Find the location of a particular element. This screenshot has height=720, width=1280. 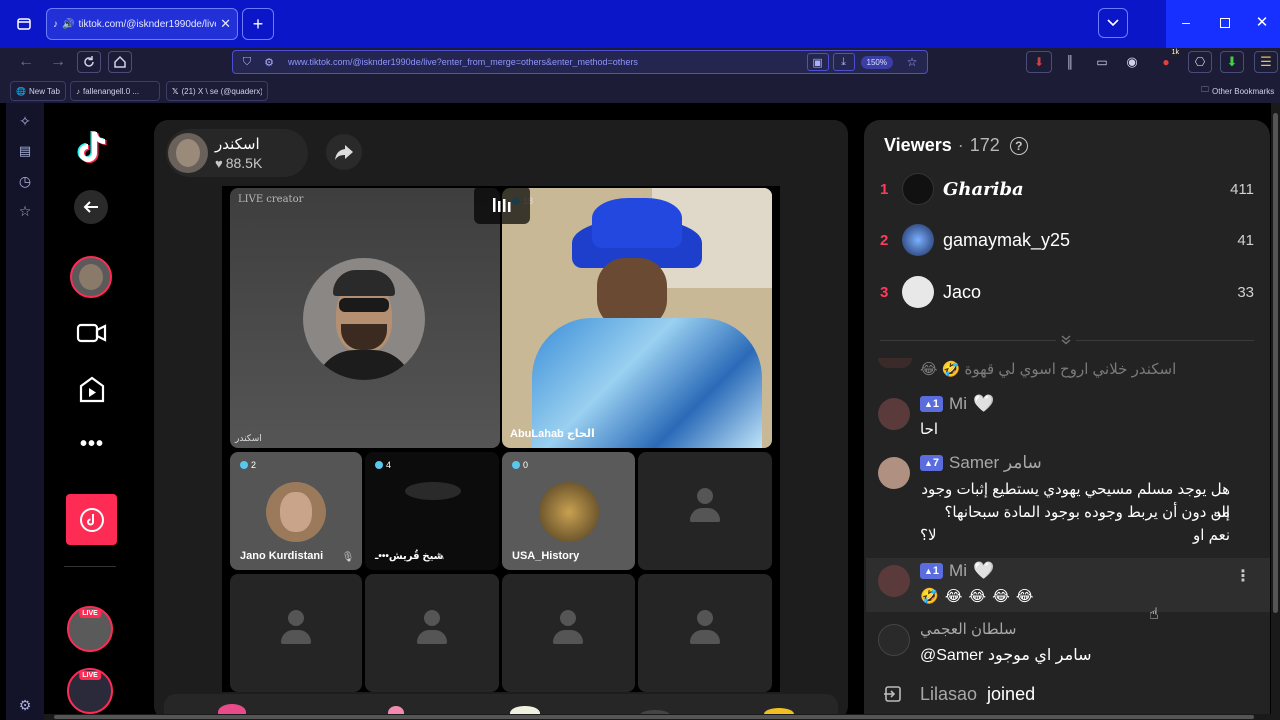

more-icon: ••• is located at coordinates (92, 444).